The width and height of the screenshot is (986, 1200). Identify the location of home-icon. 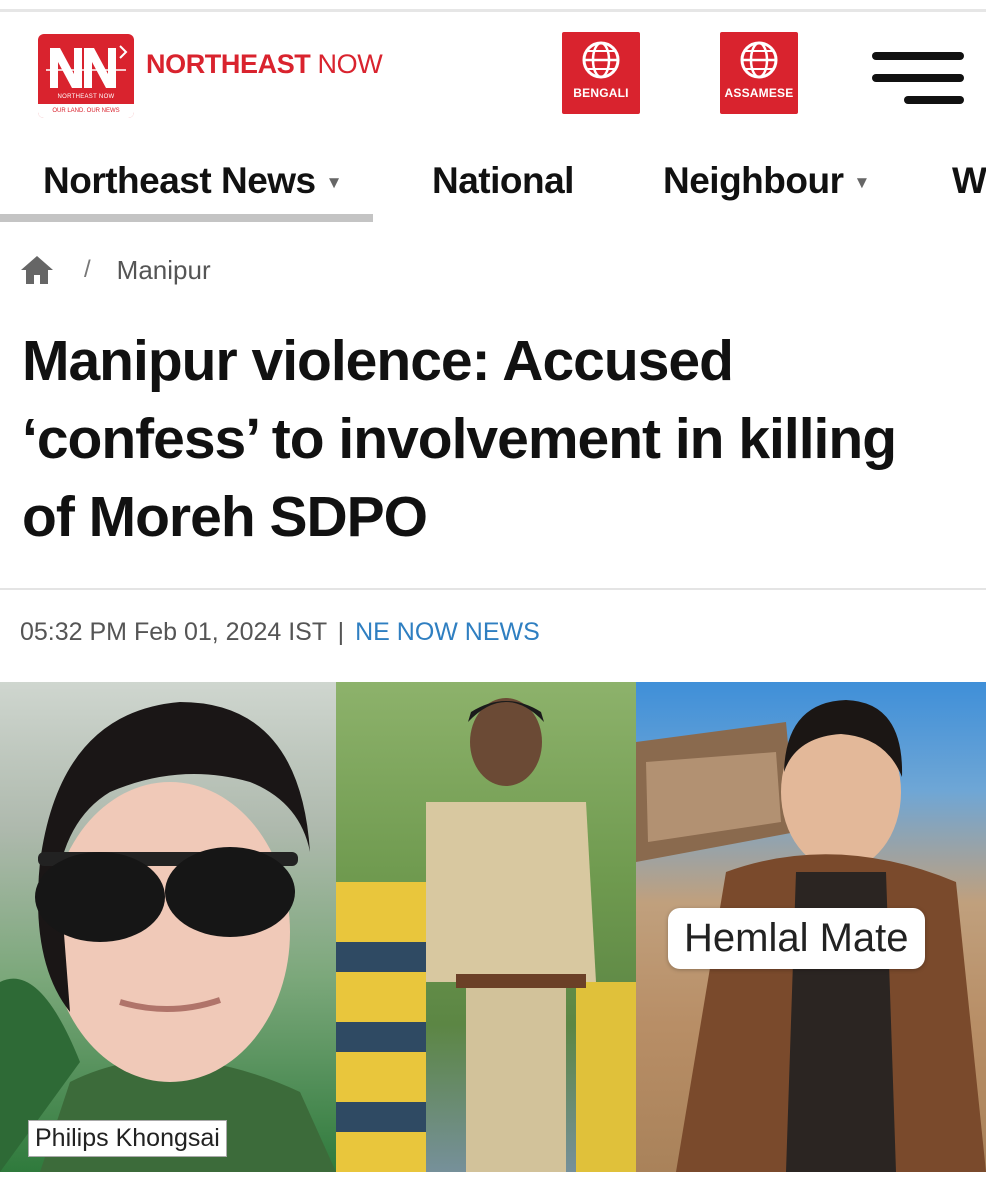
(37, 270).